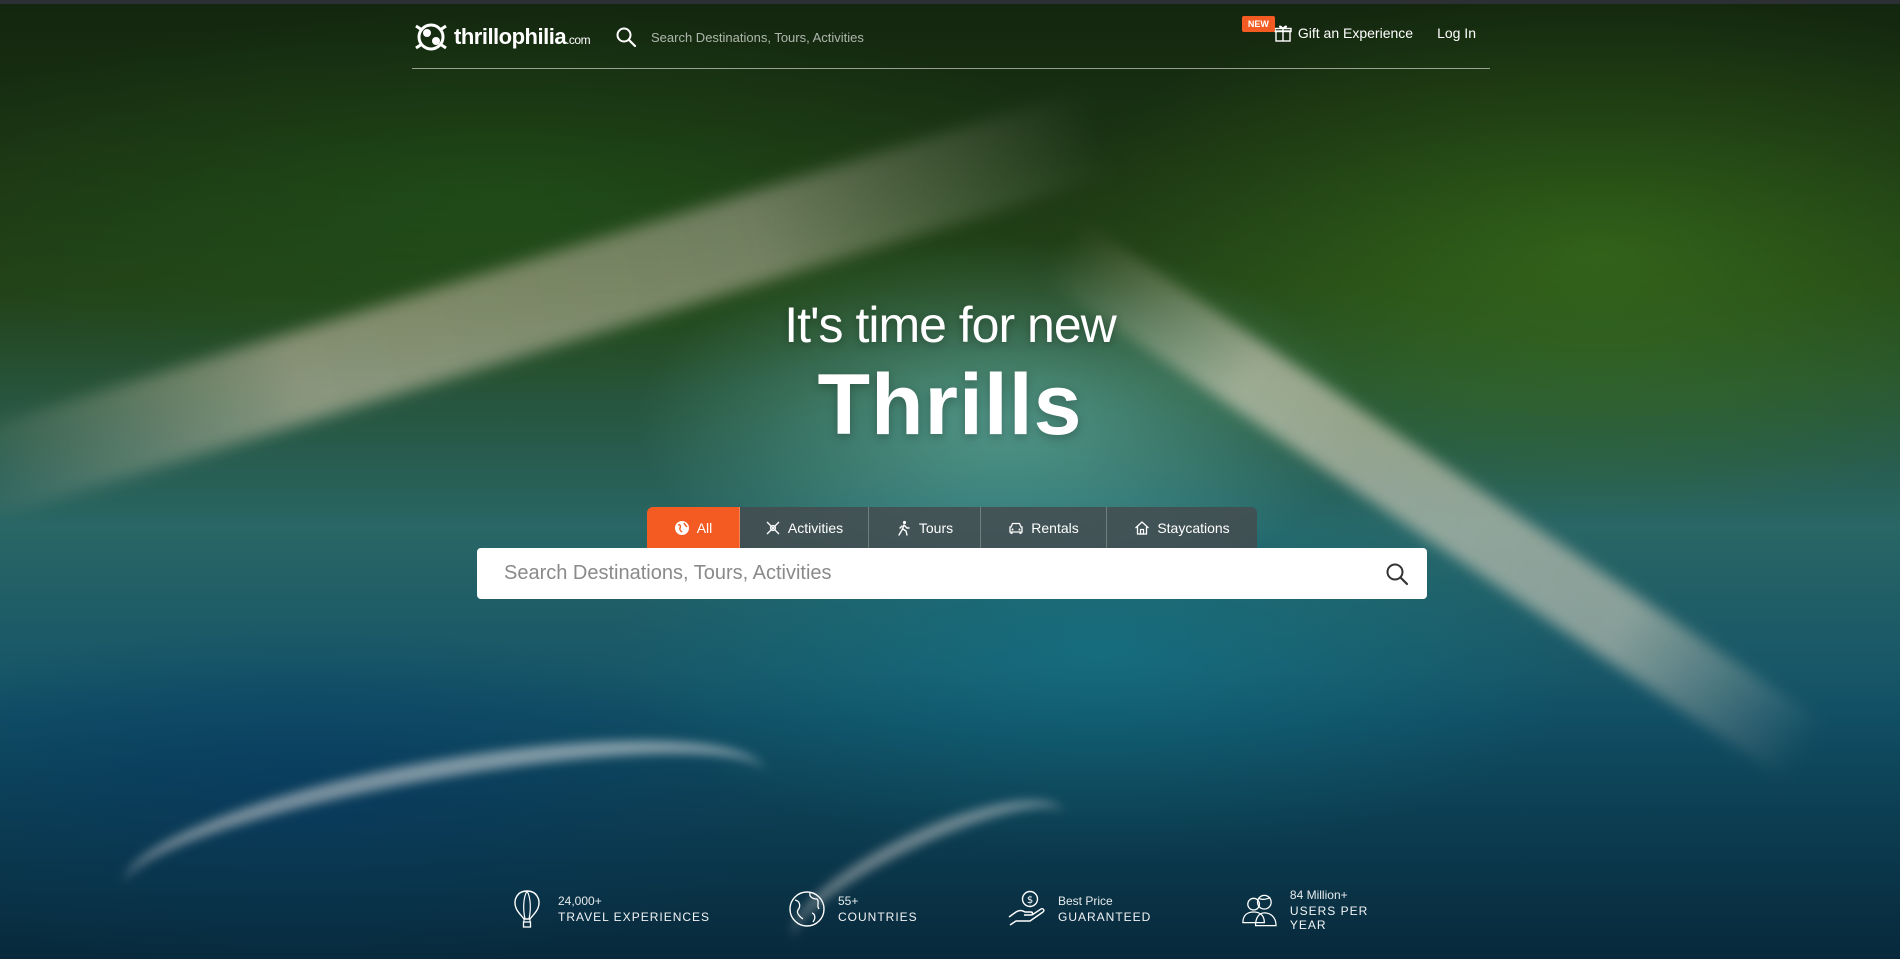  What do you see at coordinates (773, 527) in the screenshot?
I see `activities-icon` at bounding box center [773, 527].